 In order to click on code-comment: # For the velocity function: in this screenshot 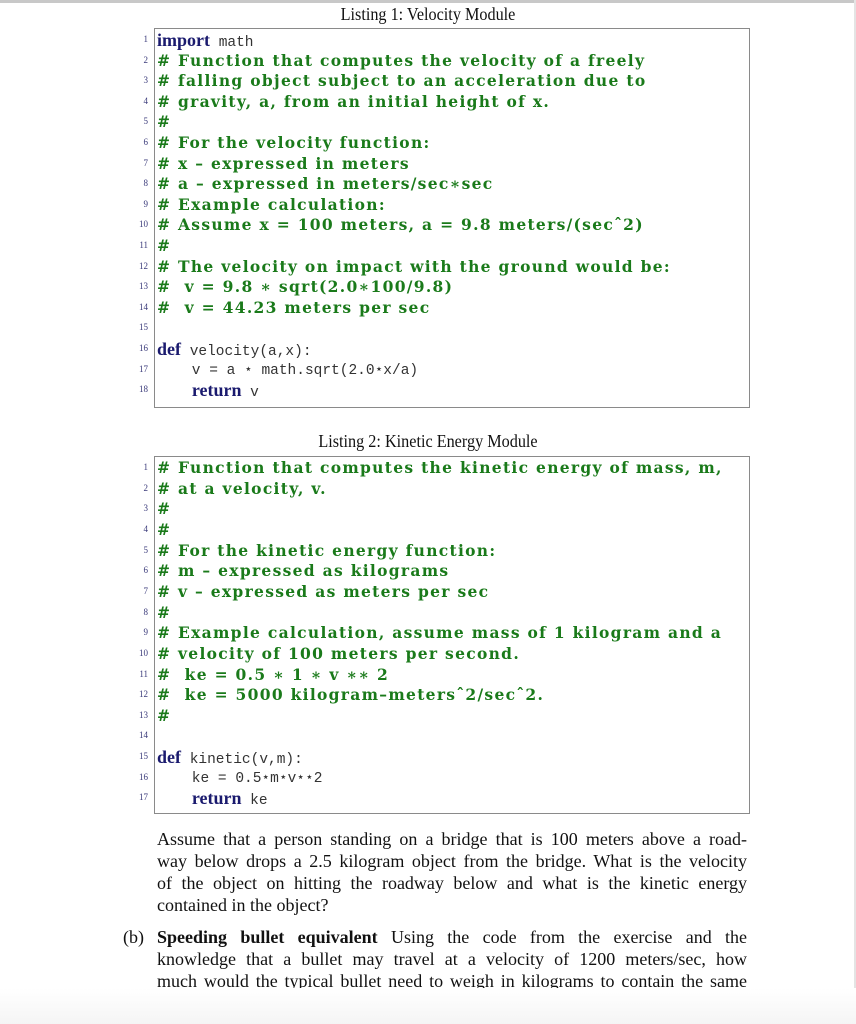, I will do `click(294, 142)`.